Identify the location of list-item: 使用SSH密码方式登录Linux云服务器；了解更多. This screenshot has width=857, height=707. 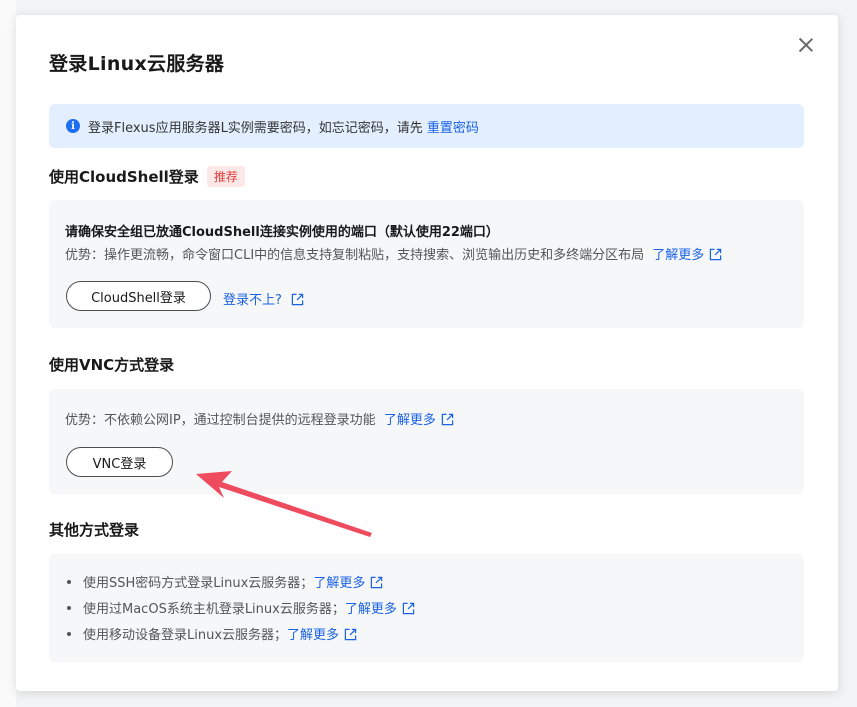
(241, 584).